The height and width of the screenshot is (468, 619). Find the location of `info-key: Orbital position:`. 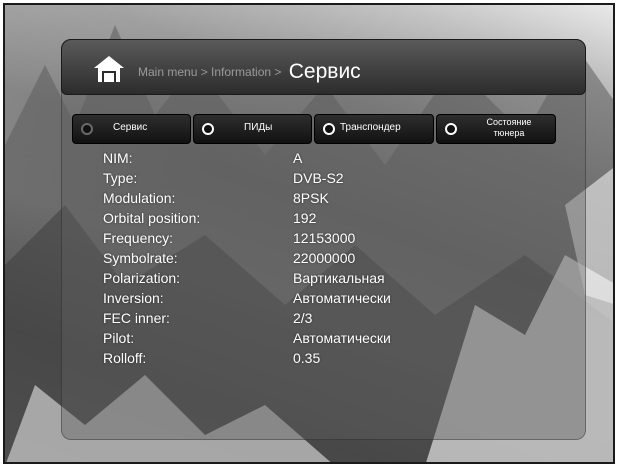

info-key: Orbital position: is located at coordinates (152, 218).